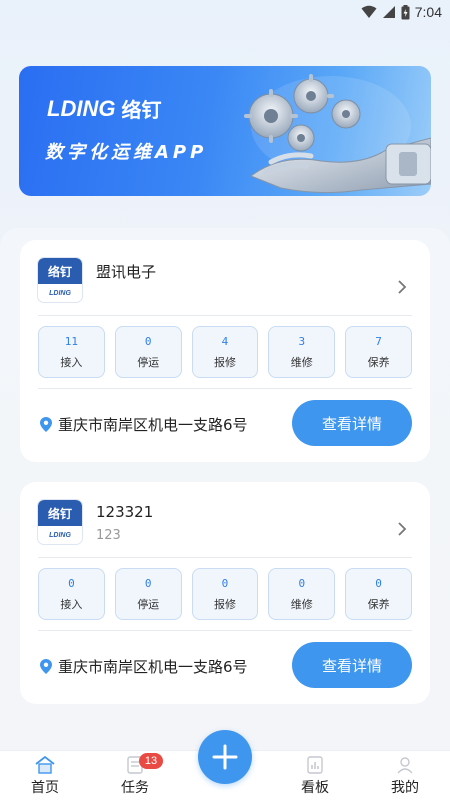 The height and width of the screenshot is (800, 450). Describe the element at coordinates (388, 12) in the screenshot. I see `signal-icon` at that location.